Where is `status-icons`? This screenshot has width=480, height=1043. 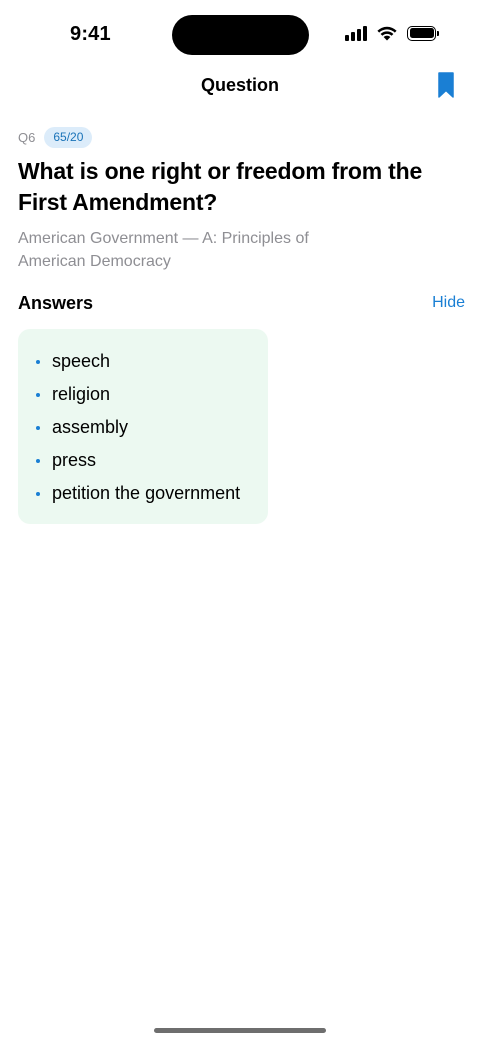
status-icons is located at coordinates (392, 33).